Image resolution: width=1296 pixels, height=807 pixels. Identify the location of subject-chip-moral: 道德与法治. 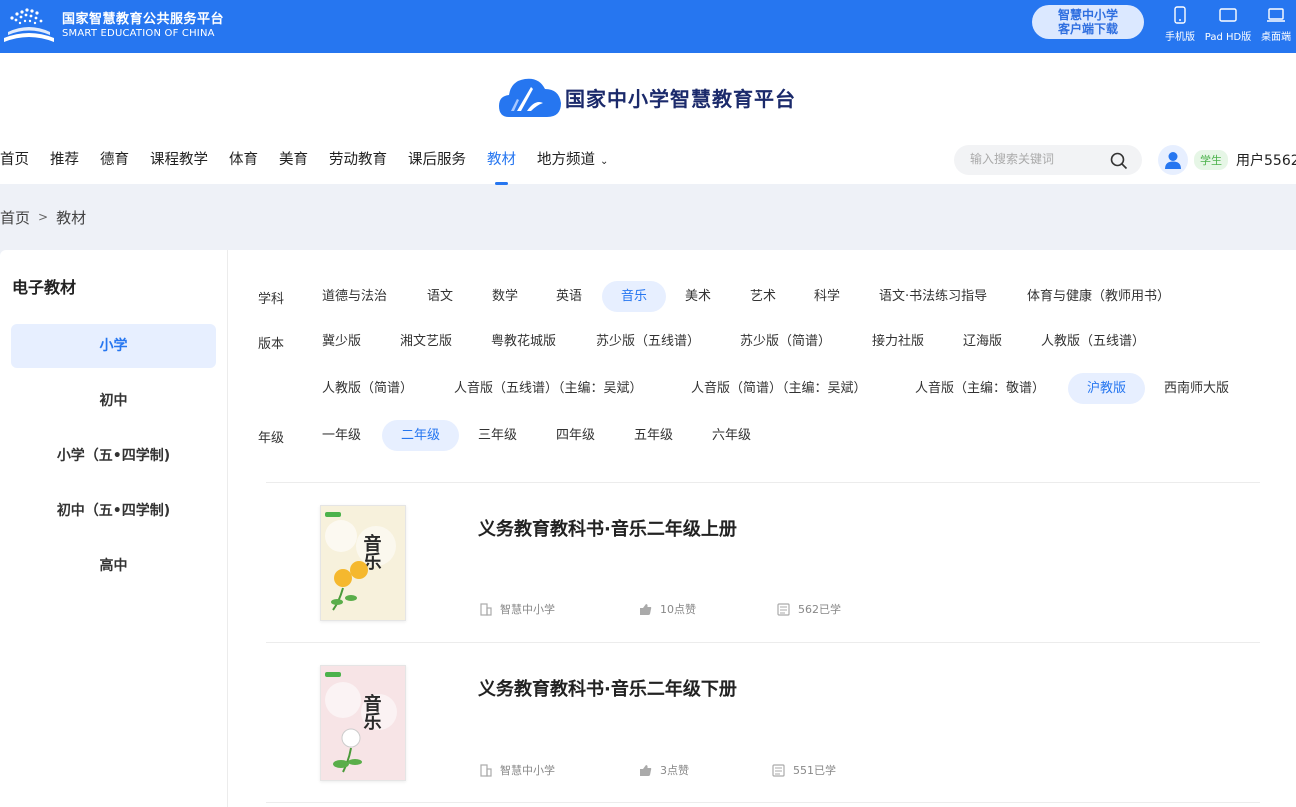
(354, 296).